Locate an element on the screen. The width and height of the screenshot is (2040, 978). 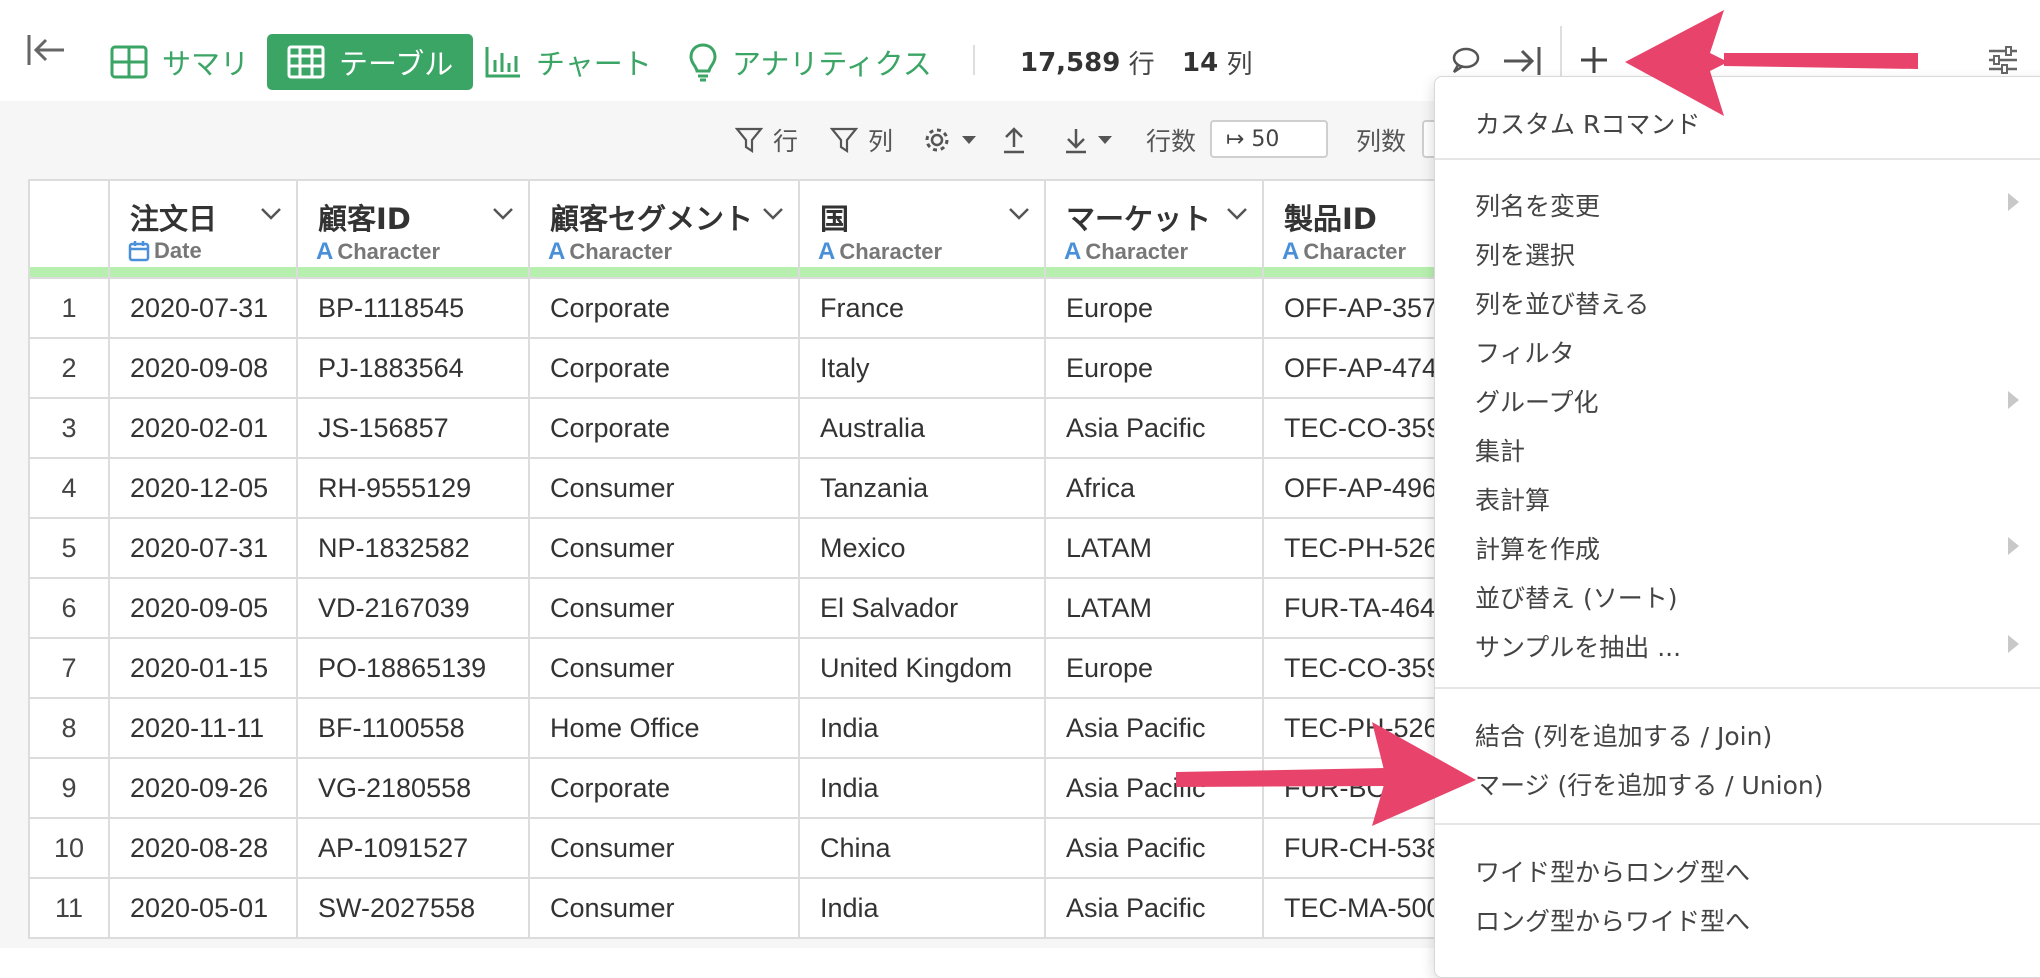
column-filter-button: 列 is located at coordinates (861, 140).